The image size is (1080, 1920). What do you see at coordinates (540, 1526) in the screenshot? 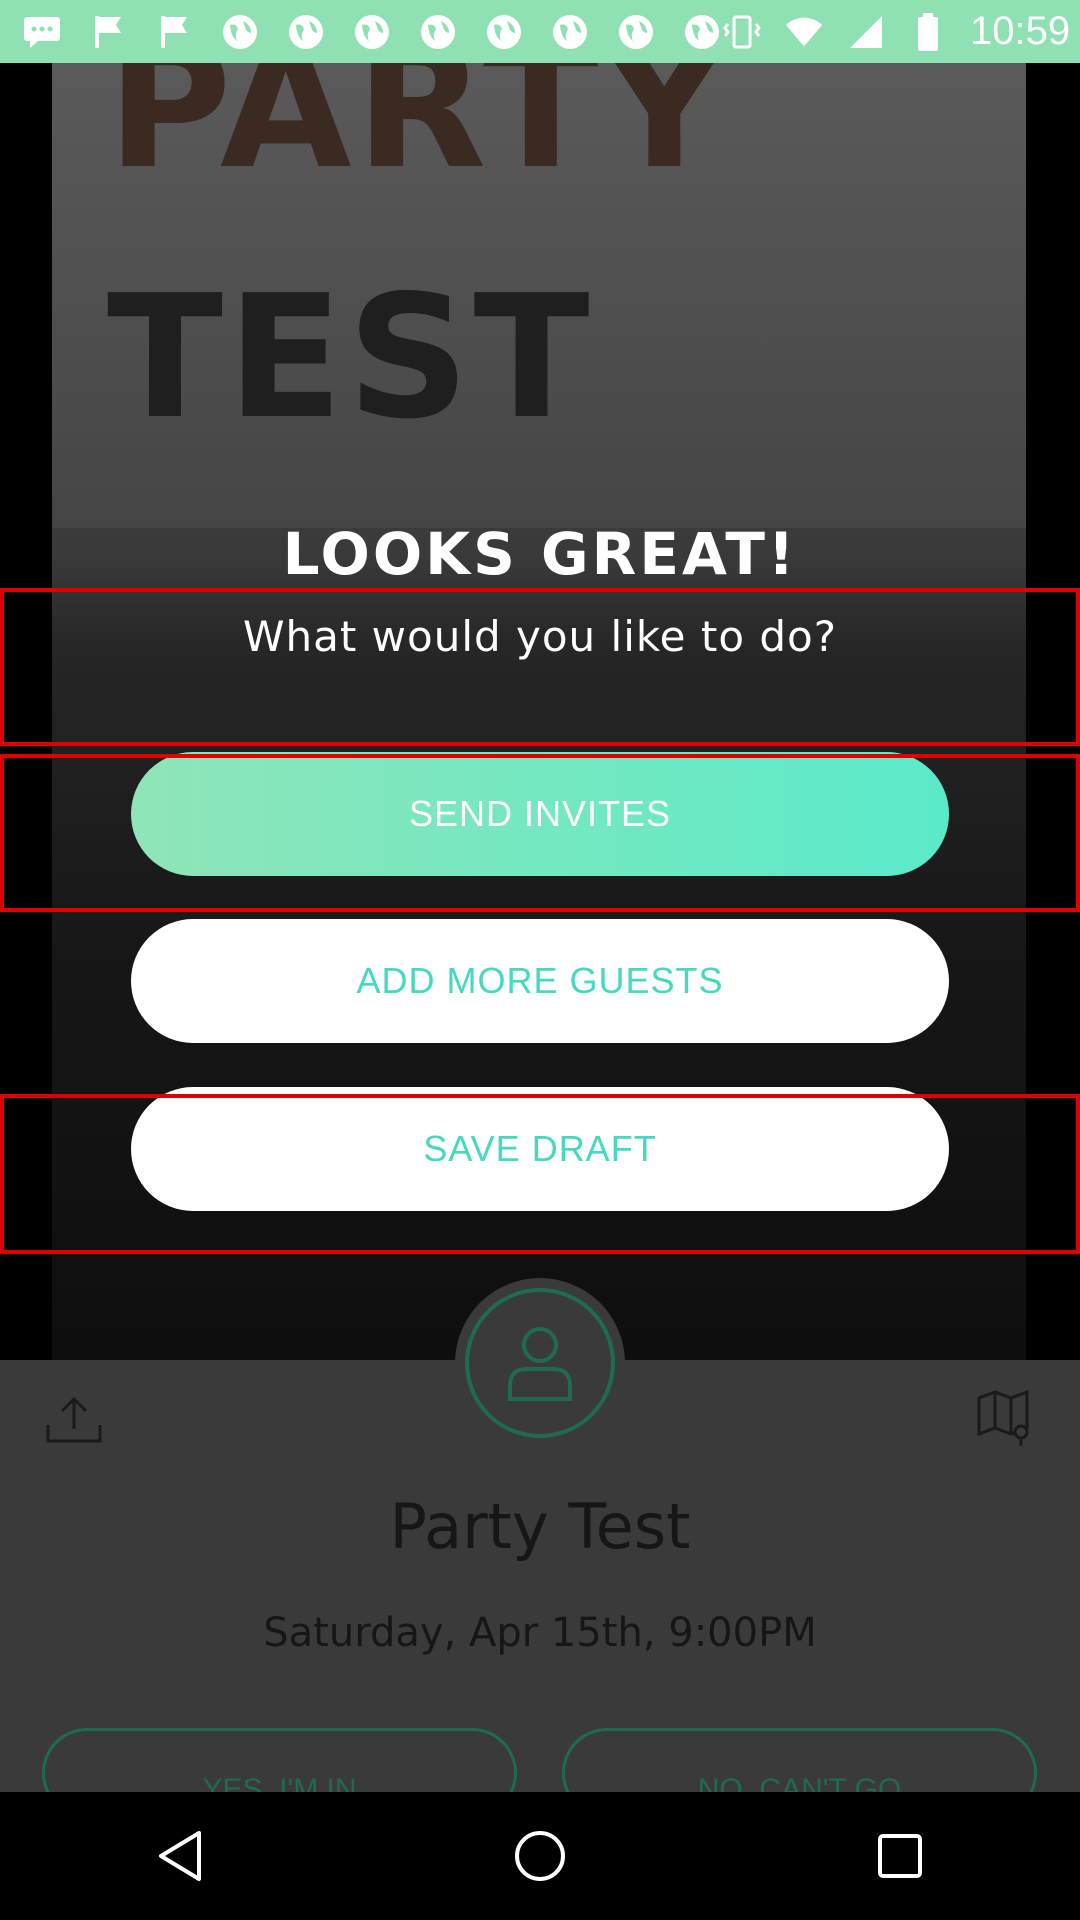
I see `event-title: Party Test` at bounding box center [540, 1526].